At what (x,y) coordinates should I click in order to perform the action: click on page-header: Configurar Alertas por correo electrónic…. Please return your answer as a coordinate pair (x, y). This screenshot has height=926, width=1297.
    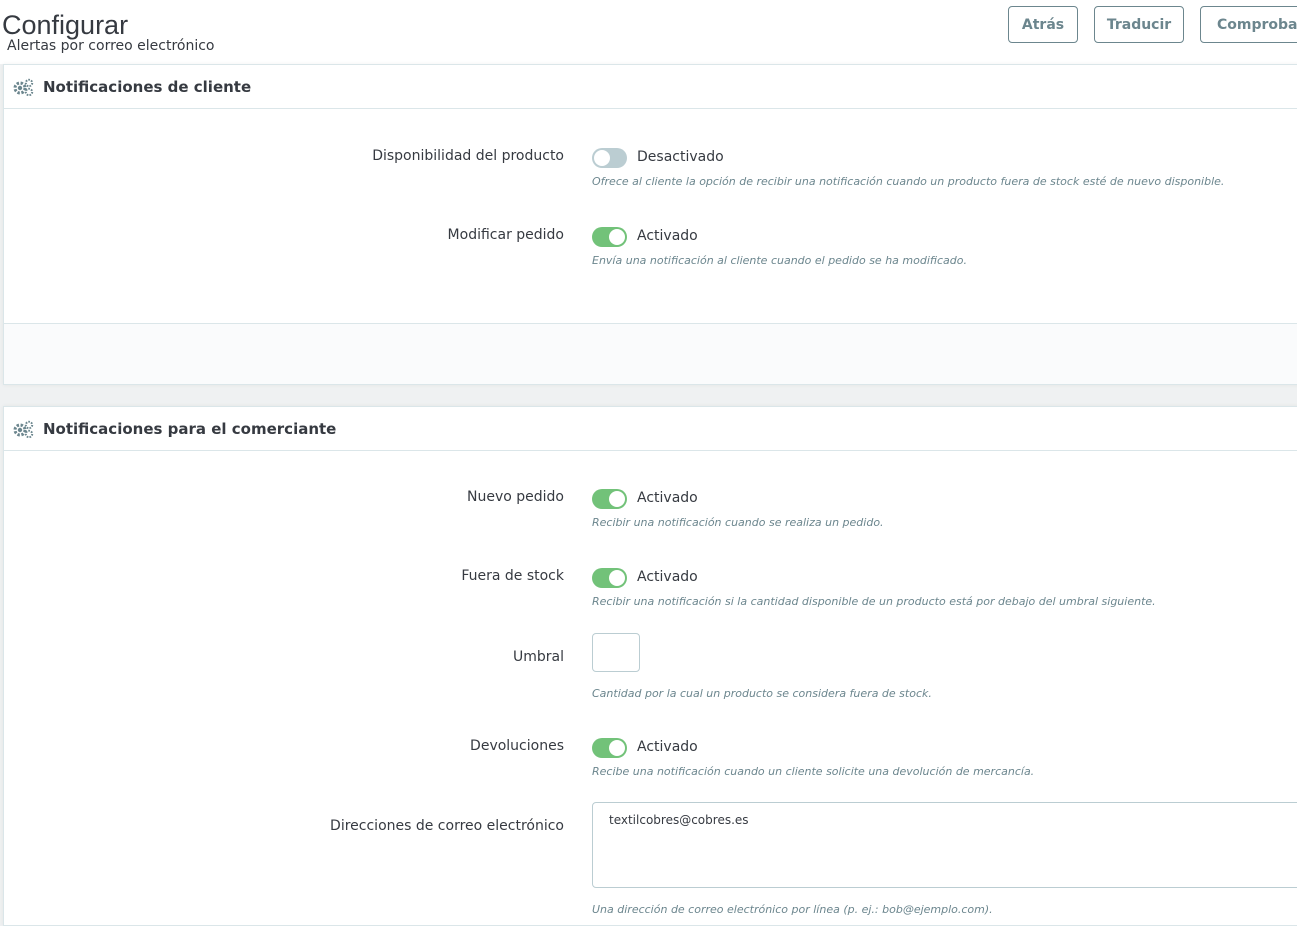
    Looking at the image, I should click on (648, 32).